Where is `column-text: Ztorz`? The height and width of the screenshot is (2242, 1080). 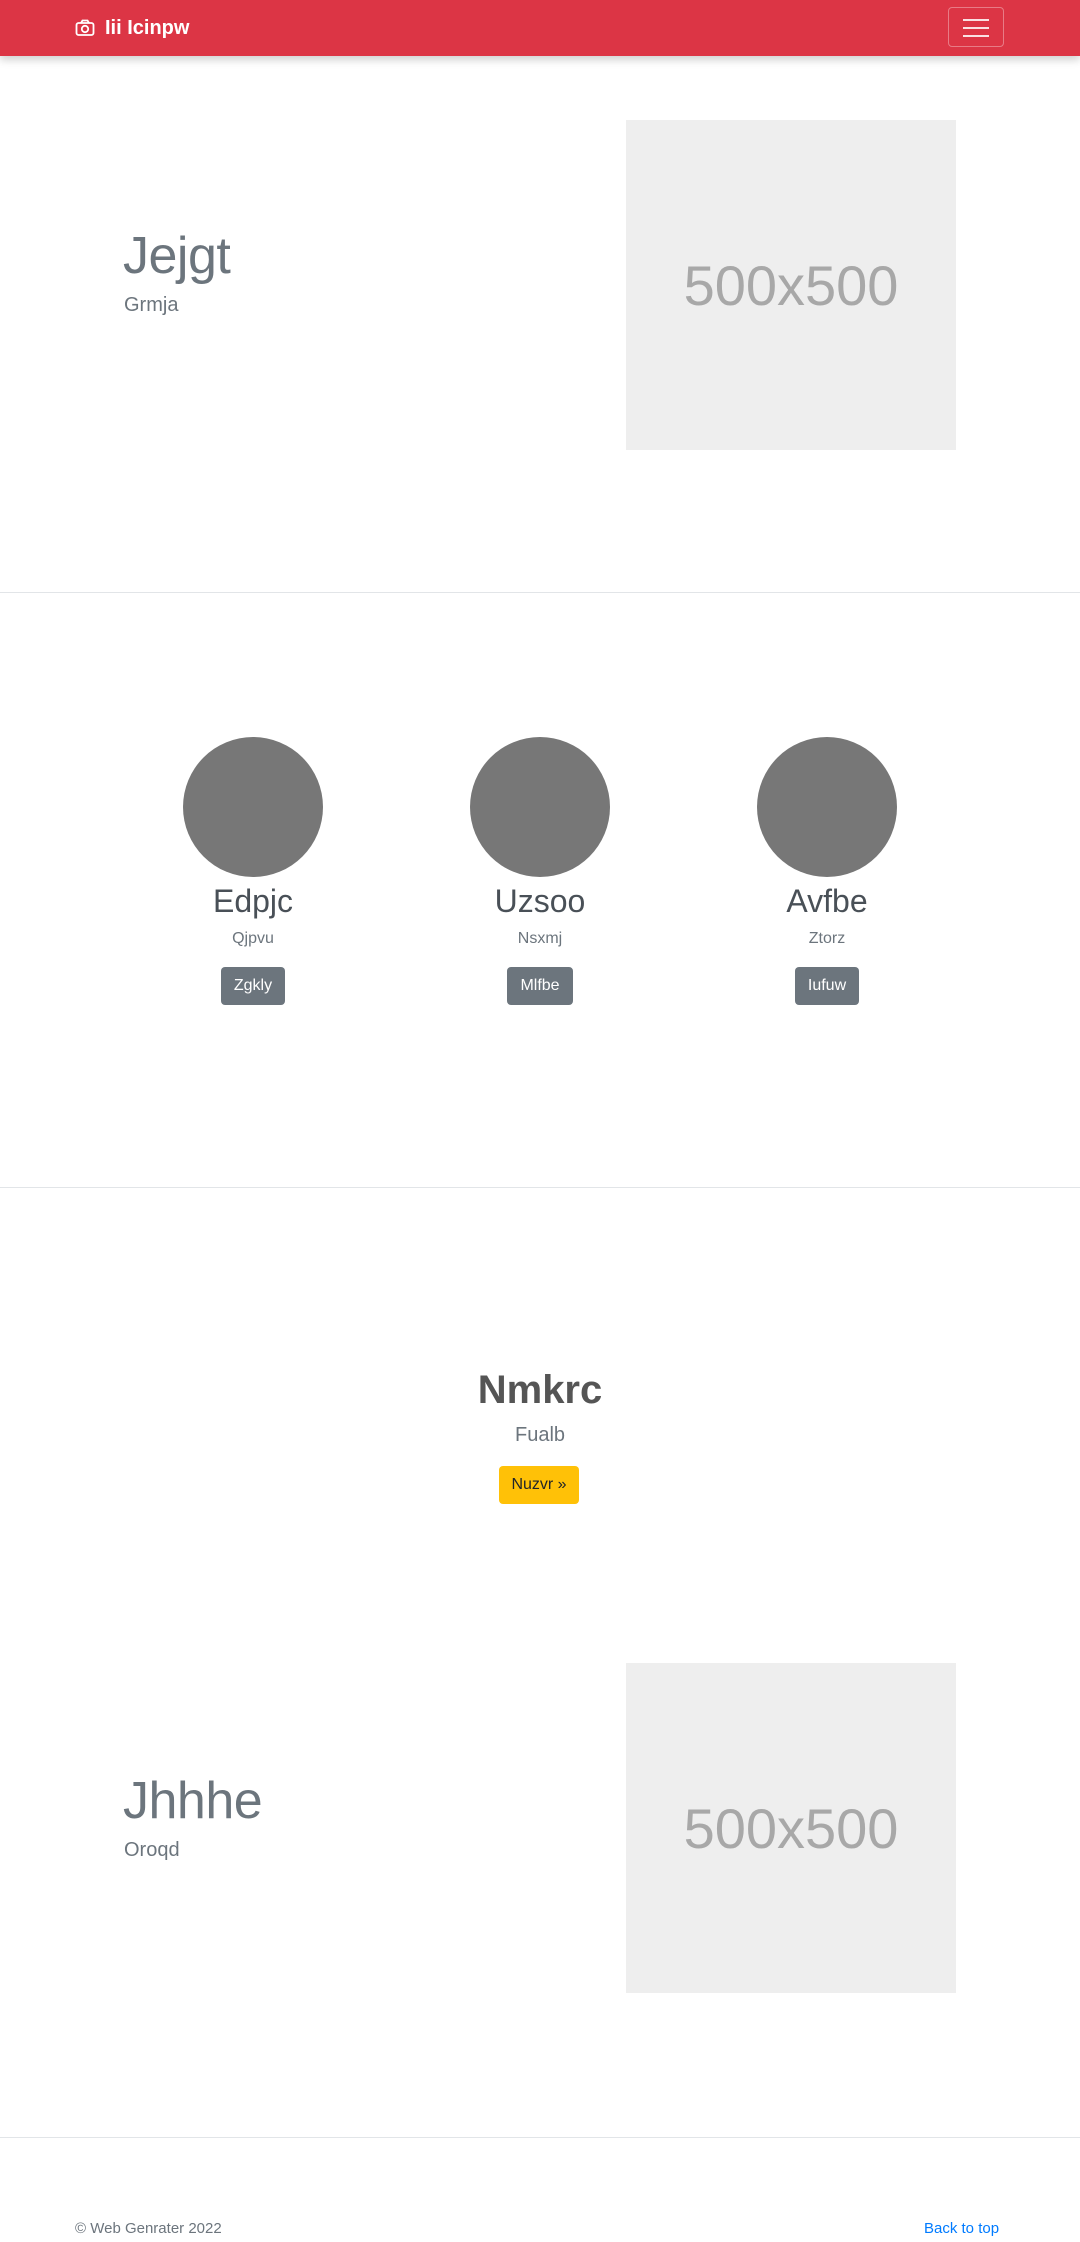
column-text: Ztorz is located at coordinates (827, 938).